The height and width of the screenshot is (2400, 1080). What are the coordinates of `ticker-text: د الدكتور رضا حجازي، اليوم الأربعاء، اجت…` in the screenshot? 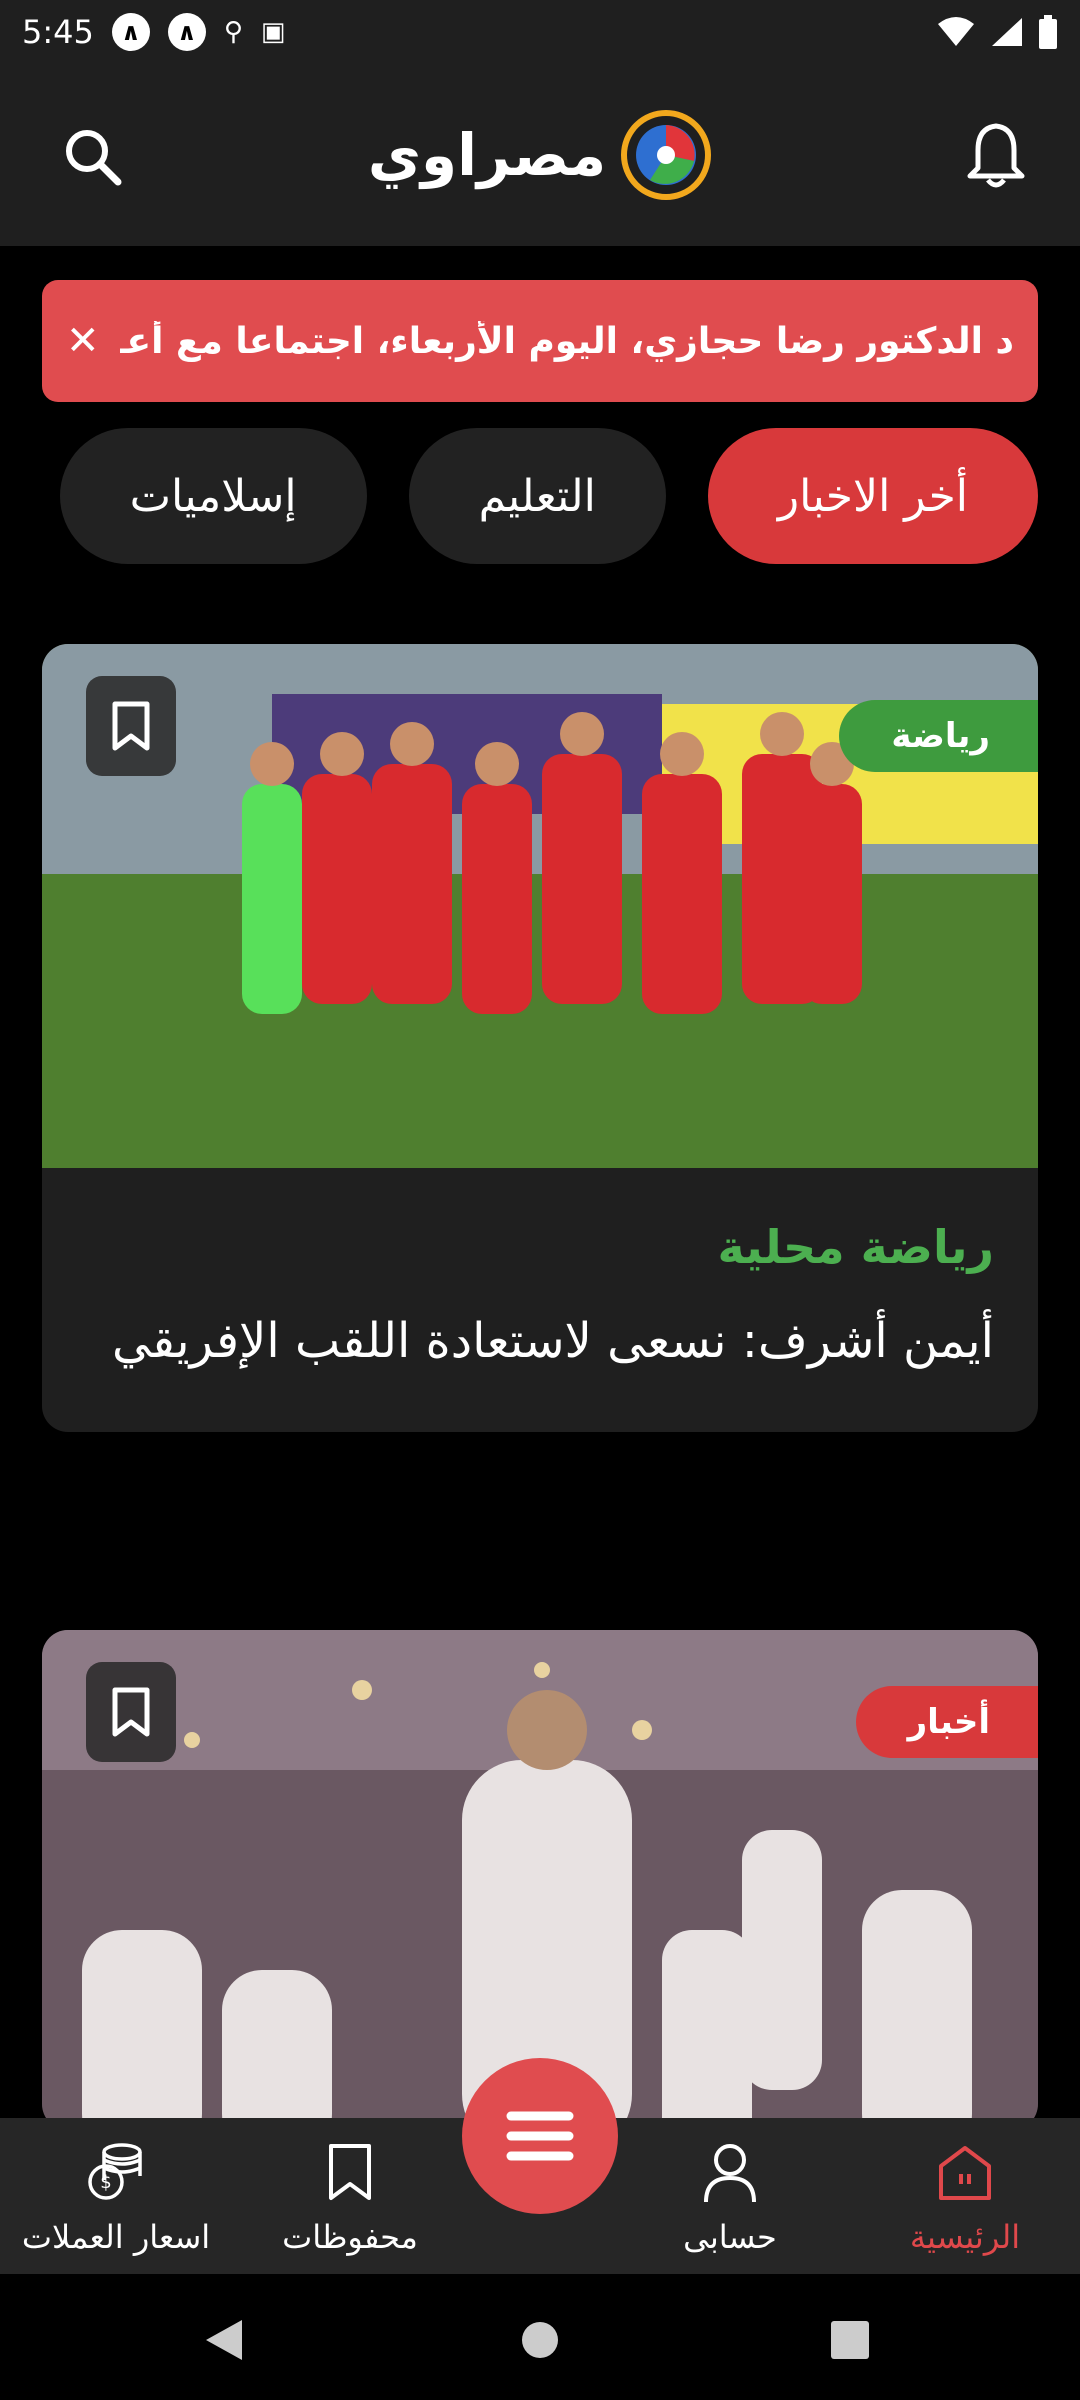 It's located at (567, 341).